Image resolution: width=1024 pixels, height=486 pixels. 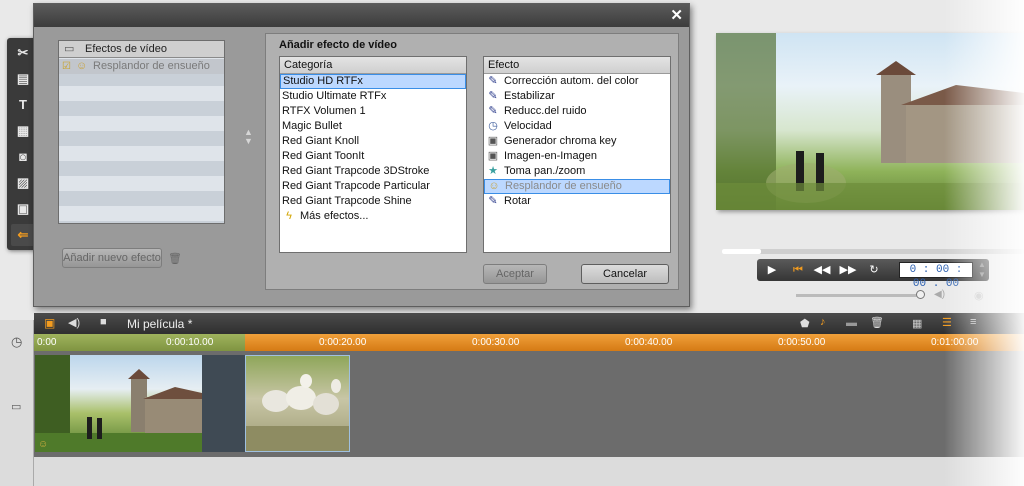 I want to click on chroma-key-icon: ▣, so click(x=493, y=141).